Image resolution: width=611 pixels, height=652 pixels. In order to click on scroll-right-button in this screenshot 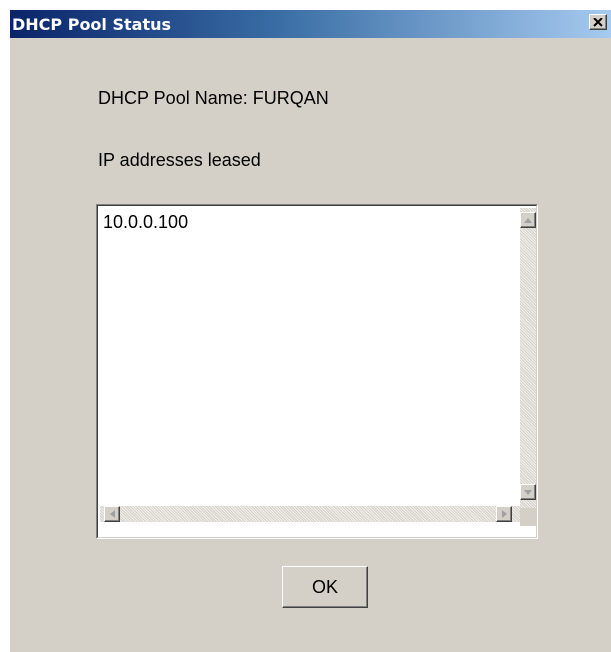, I will do `click(504, 514)`.